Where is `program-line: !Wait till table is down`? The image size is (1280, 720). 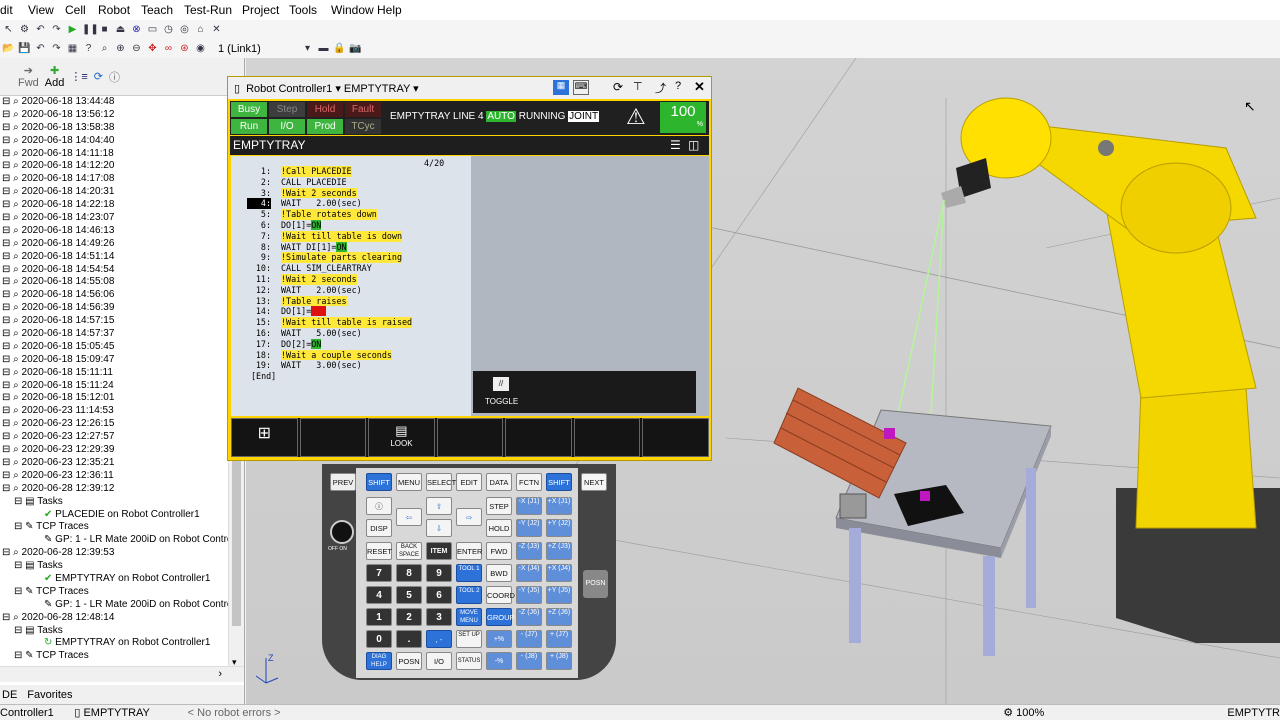
program-line: !Wait till table is down is located at coordinates (342, 236).